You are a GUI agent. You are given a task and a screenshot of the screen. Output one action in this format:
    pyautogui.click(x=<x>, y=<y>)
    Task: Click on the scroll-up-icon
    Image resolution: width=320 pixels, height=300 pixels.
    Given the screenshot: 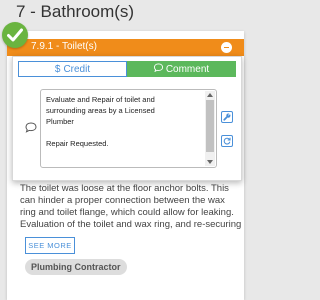 What is the action you would take?
    pyautogui.click(x=210, y=95)
    